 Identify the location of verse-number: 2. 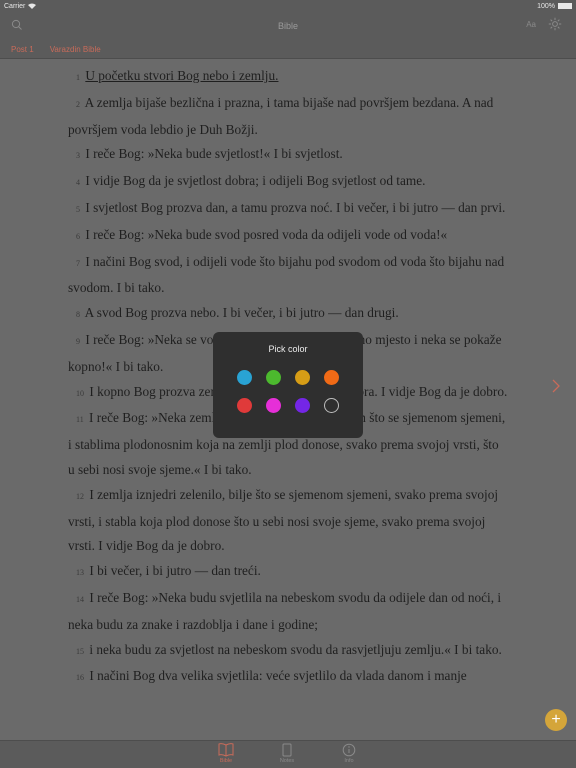
(78, 104).